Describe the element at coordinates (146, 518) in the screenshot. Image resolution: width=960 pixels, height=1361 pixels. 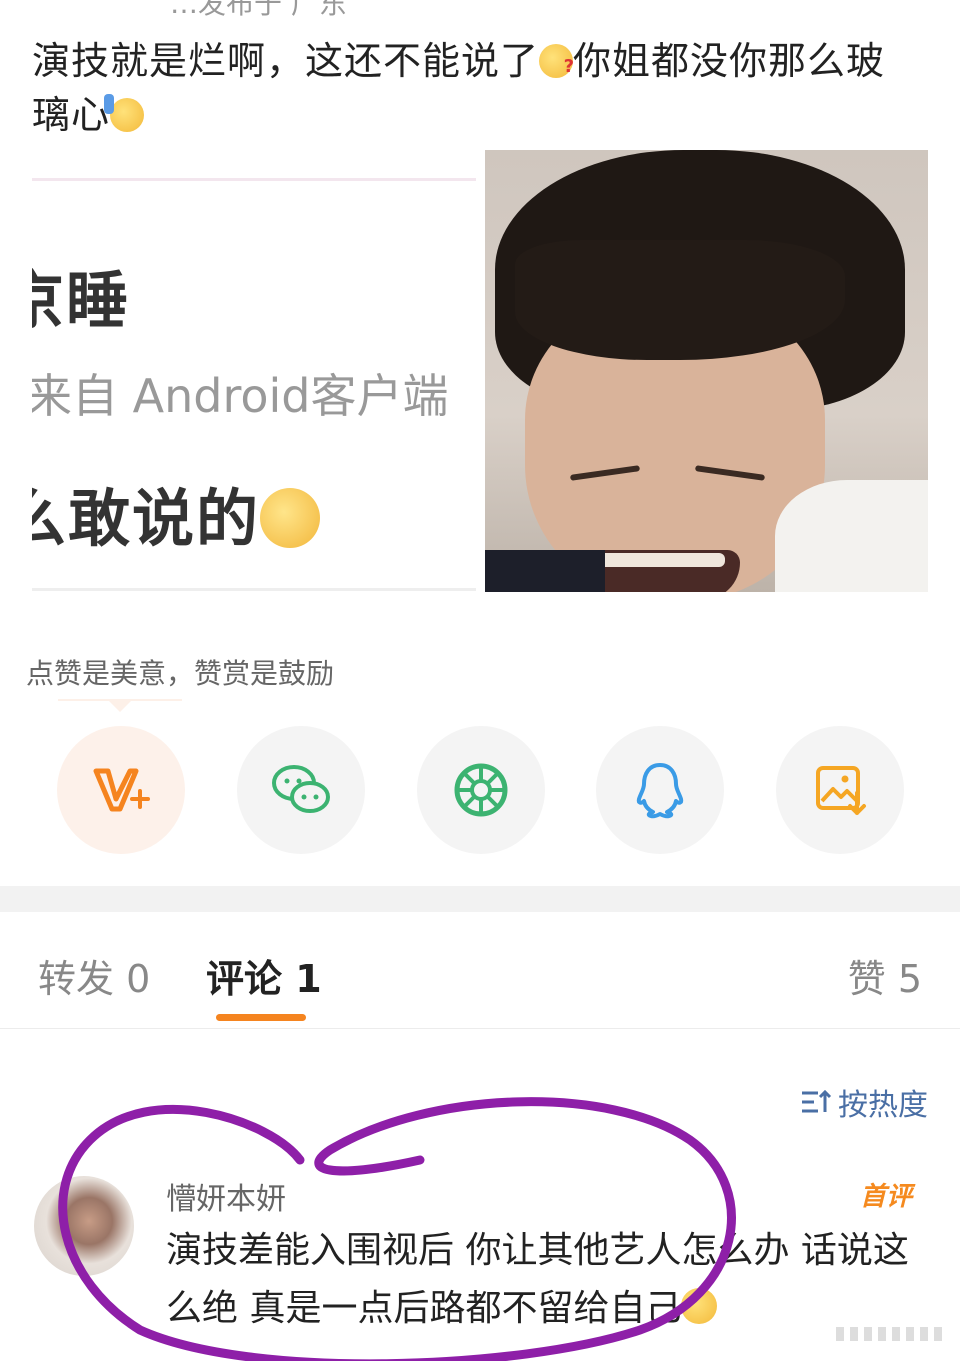
I see `screenshot-text-line3-label: 么敢说的` at that location.